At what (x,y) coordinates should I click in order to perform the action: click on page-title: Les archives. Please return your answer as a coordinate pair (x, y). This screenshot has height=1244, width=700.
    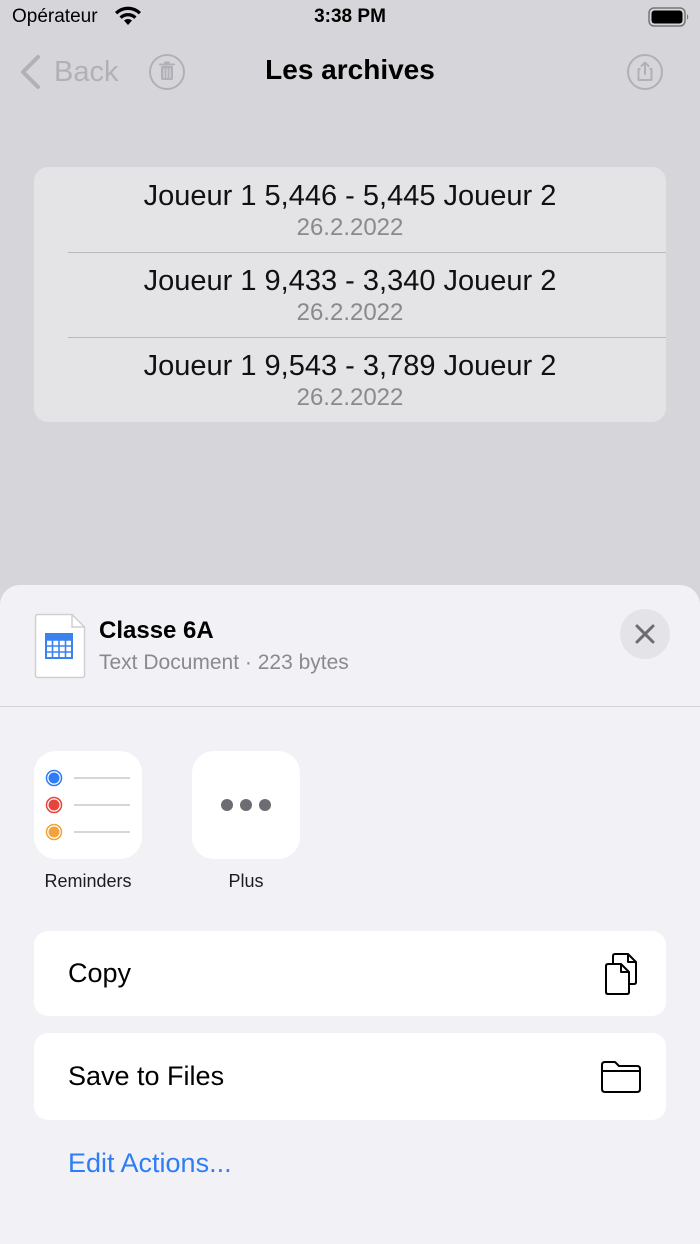
    Looking at the image, I should click on (350, 69).